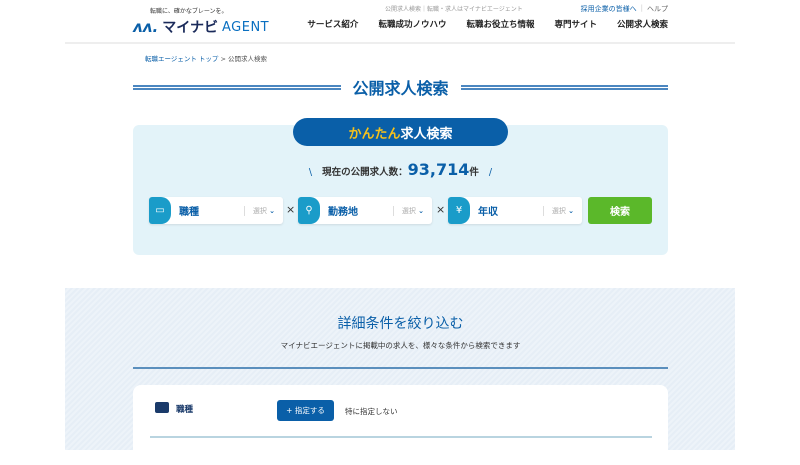 This screenshot has width=800, height=465. I want to click on top-links: 採用企業の皆様へ | ヘルプ, so click(624, 9).